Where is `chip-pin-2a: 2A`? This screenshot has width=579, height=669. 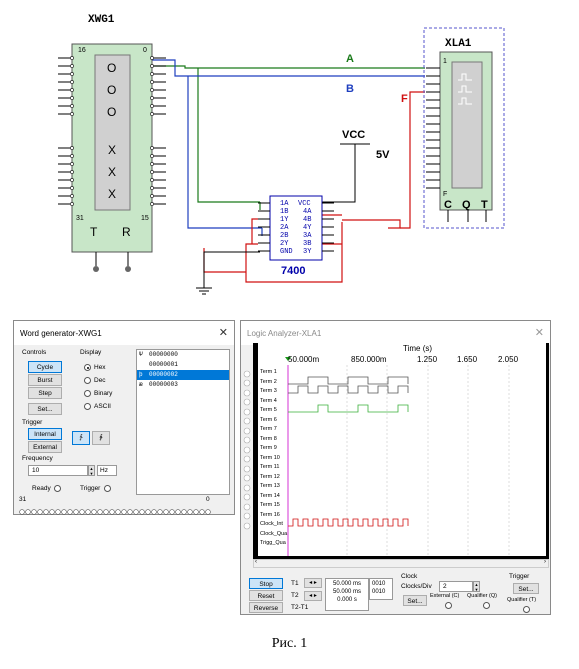
chip-pin-2a: 2A is located at coordinates (284, 228).